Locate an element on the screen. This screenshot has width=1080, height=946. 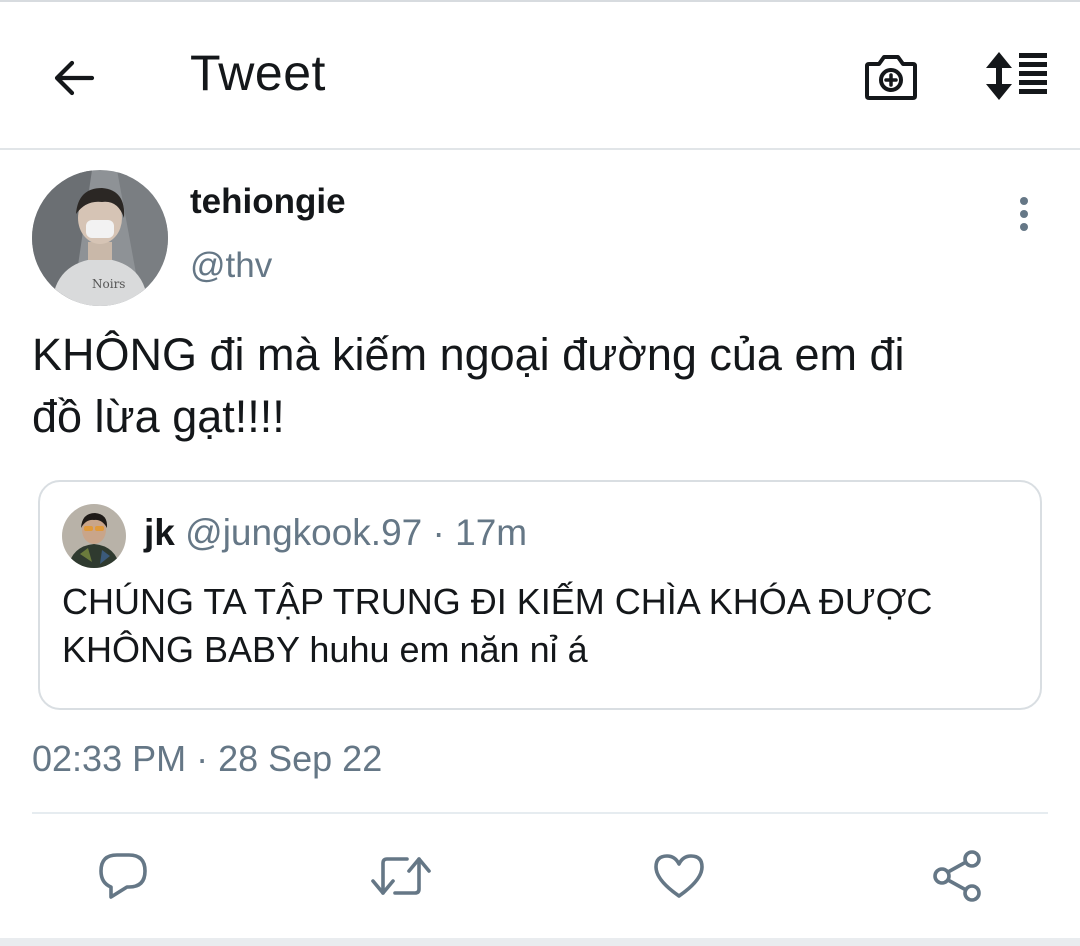
more-options-button is located at coordinates (1024, 214).